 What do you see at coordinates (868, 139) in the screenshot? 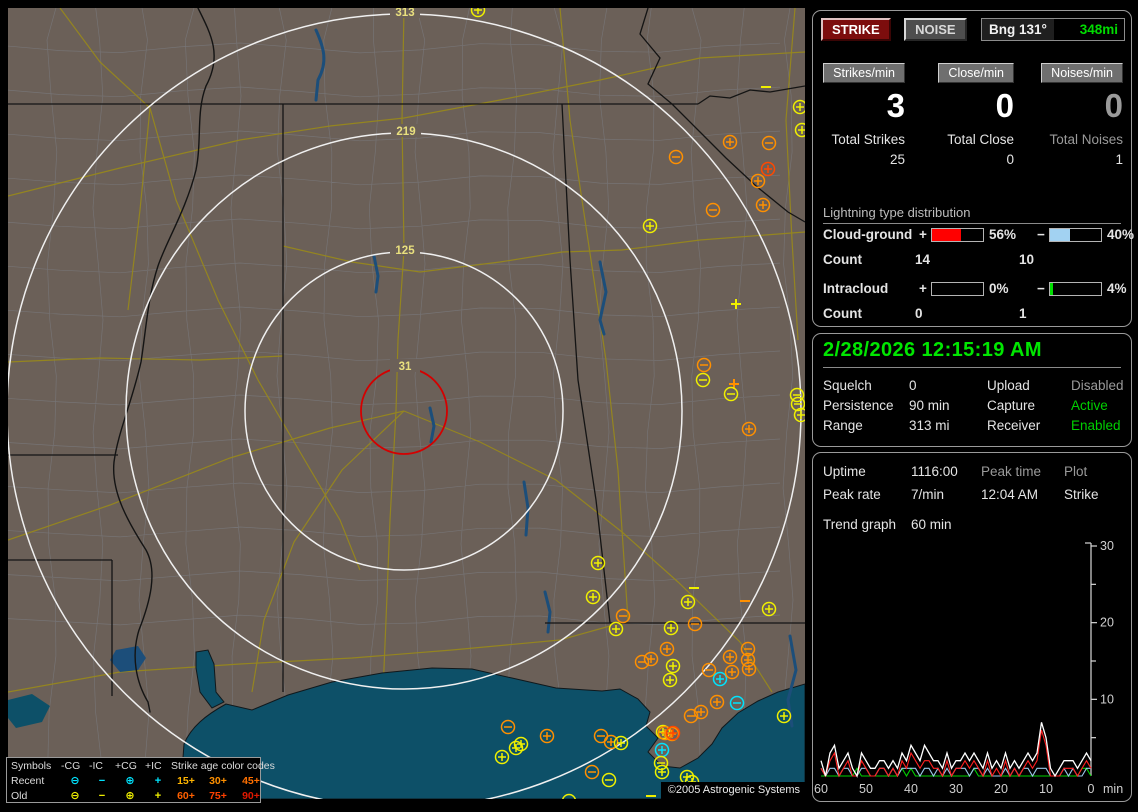
I see `total-strikes-label: Total Strikes` at bounding box center [868, 139].